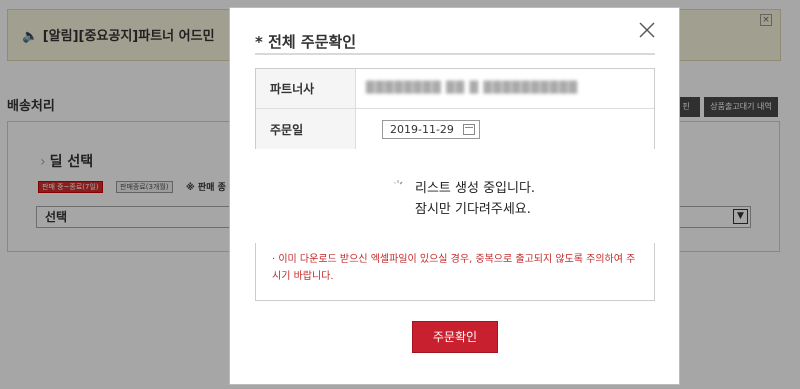 The width and height of the screenshot is (800, 389). I want to click on order-date-row: 주문일 2019-11-29, so click(455, 129).